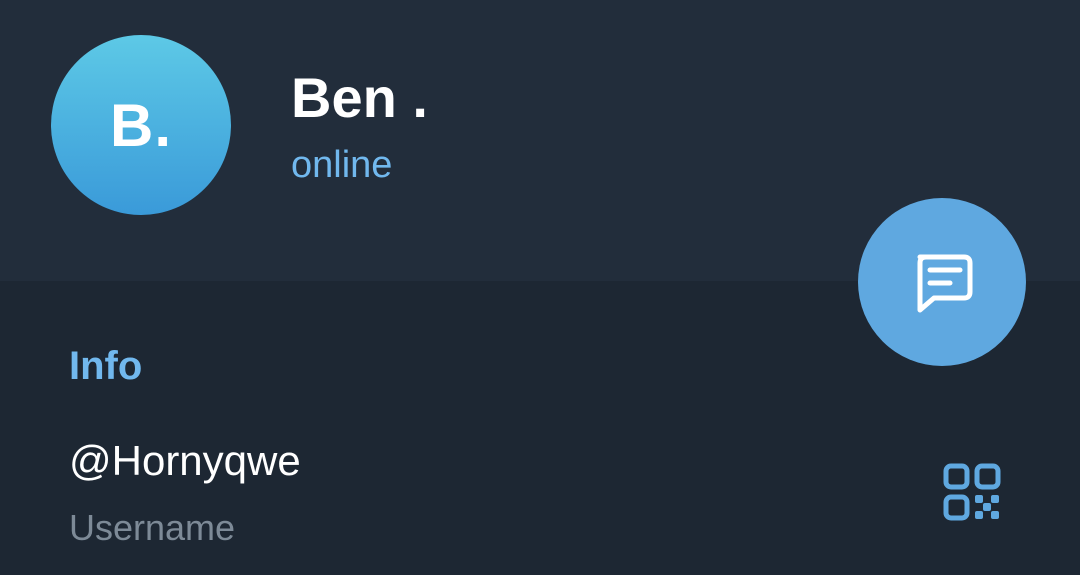 The width and height of the screenshot is (1080, 575). I want to click on qr-code-button, so click(972, 492).